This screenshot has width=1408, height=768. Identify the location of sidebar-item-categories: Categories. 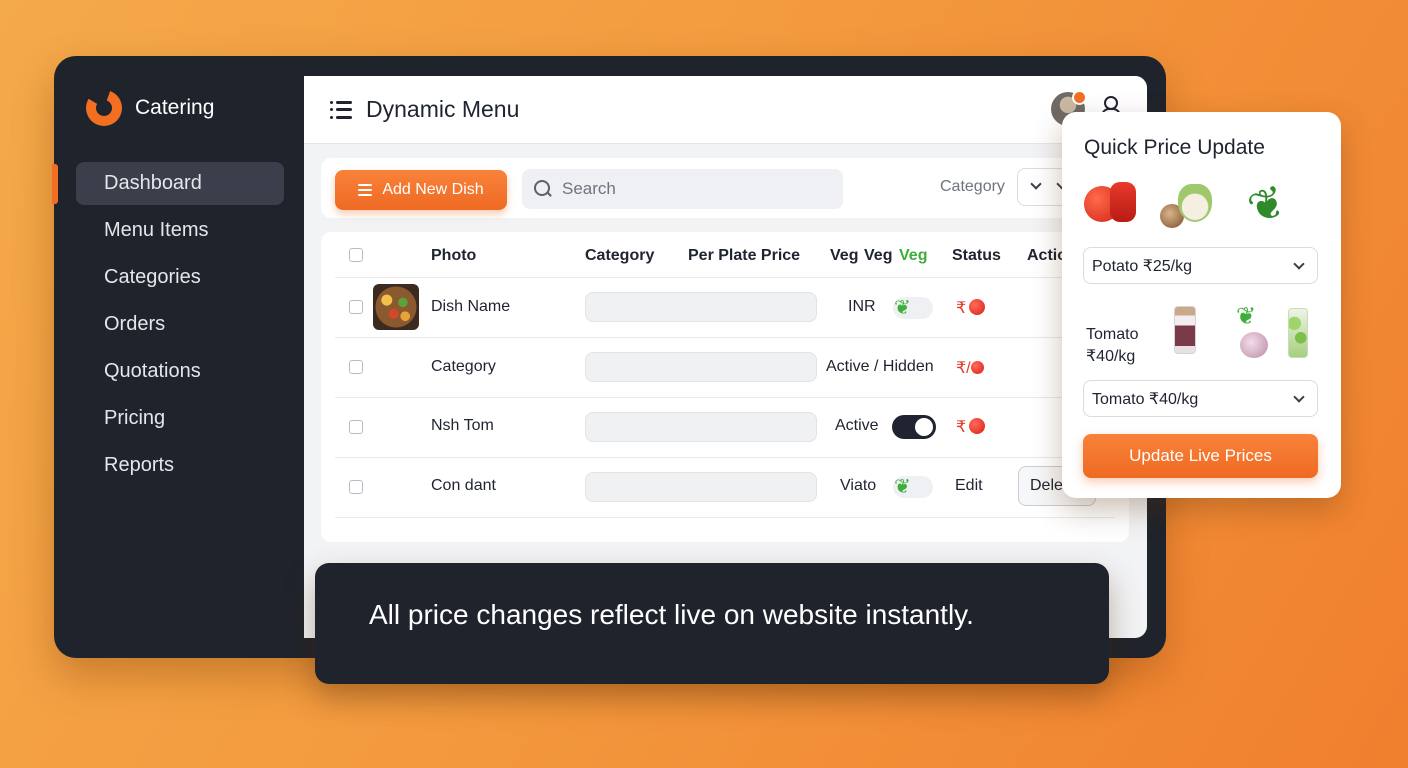
(180, 277).